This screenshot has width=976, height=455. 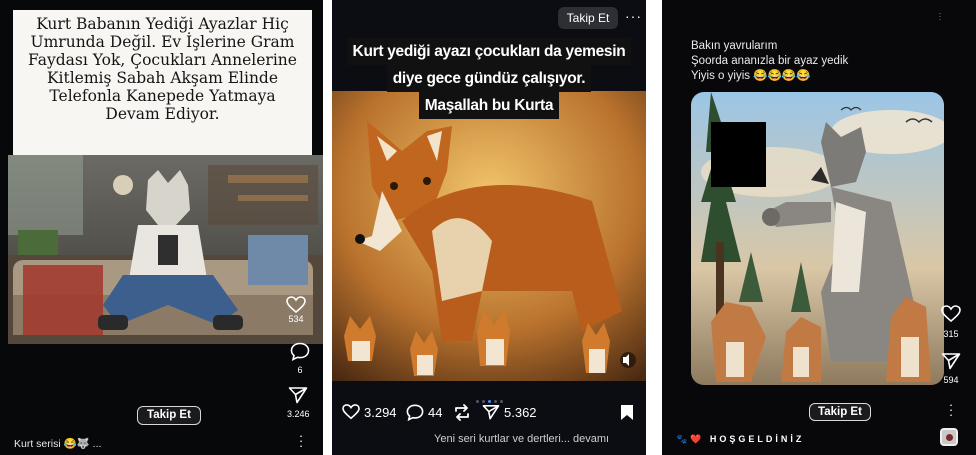 I want to click on like-count: 534, so click(x=296, y=319).